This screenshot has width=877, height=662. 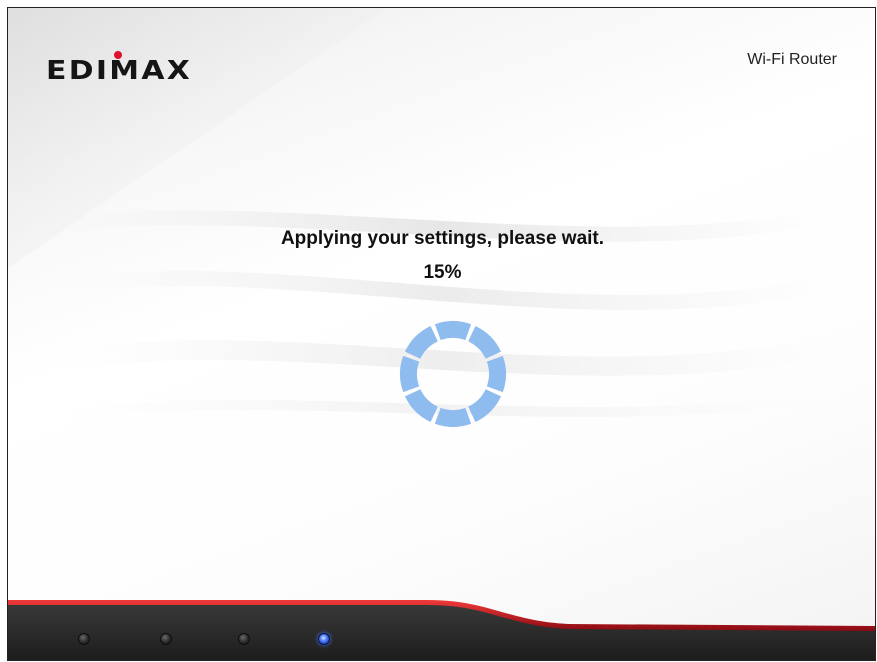 What do you see at coordinates (442, 238) in the screenshot?
I see `status-message: Applying your settings, please wait.` at bounding box center [442, 238].